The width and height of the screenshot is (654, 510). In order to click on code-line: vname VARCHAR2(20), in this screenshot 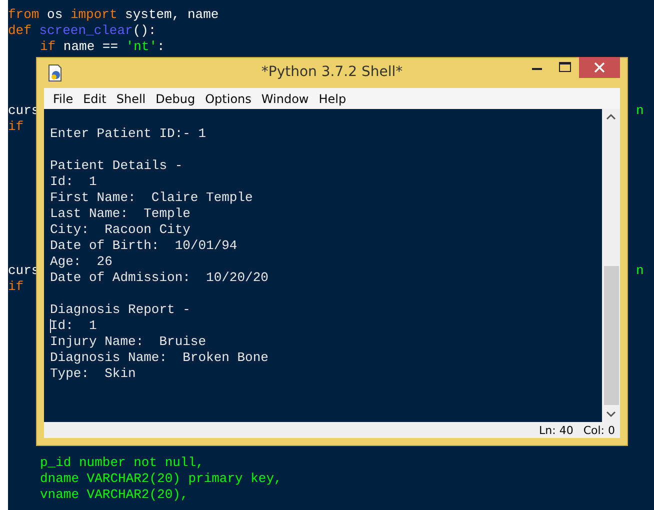, I will do `click(114, 495)`.